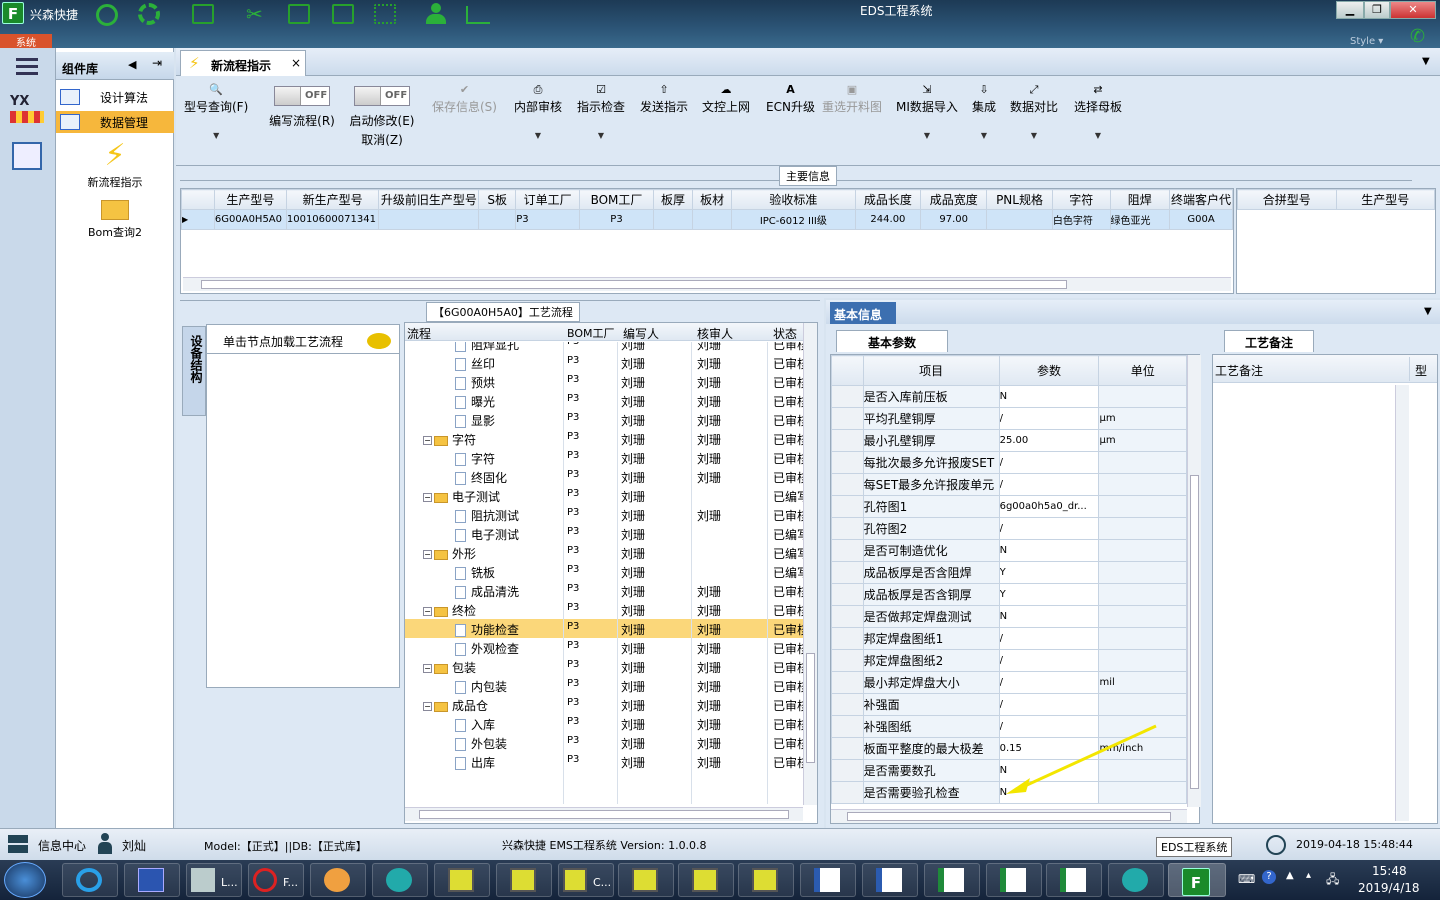 The height and width of the screenshot is (900, 1440). What do you see at coordinates (604, 347) in the screenshot?
I see `tree-row: 阻焊显孔 P3 刘珊 刘珊 已审核` at bounding box center [604, 347].